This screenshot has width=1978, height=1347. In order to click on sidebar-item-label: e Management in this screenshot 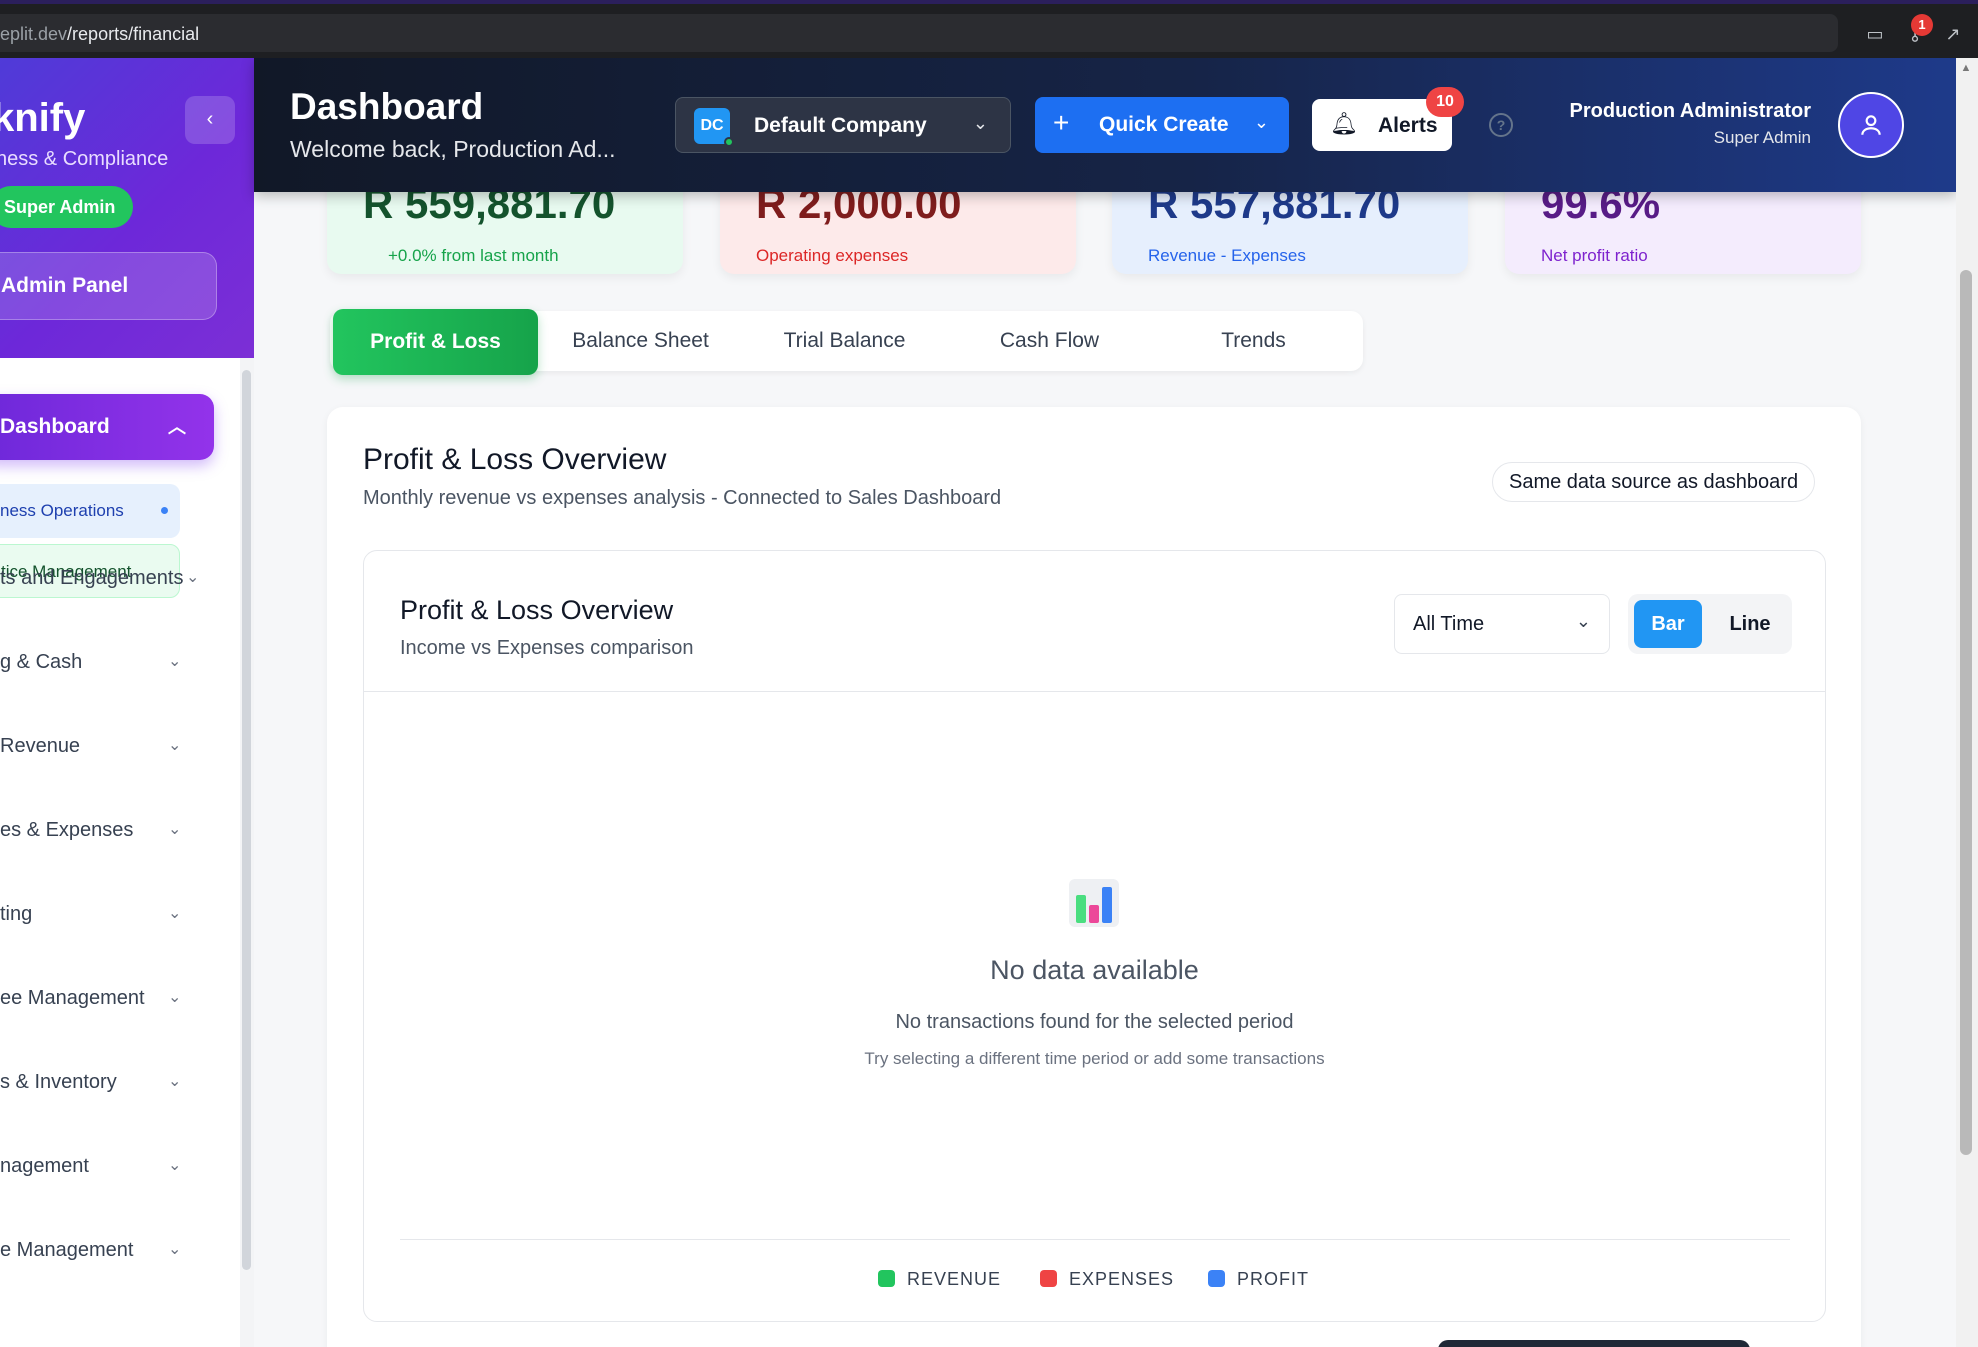, I will do `click(67, 1250)`.